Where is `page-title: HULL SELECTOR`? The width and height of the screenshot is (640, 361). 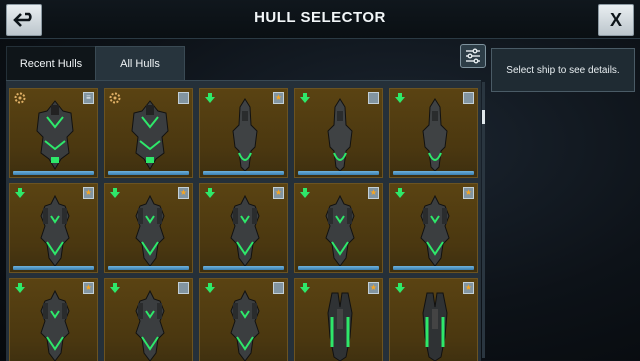
page-title: HULL SELECTOR is located at coordinates (320, 17).